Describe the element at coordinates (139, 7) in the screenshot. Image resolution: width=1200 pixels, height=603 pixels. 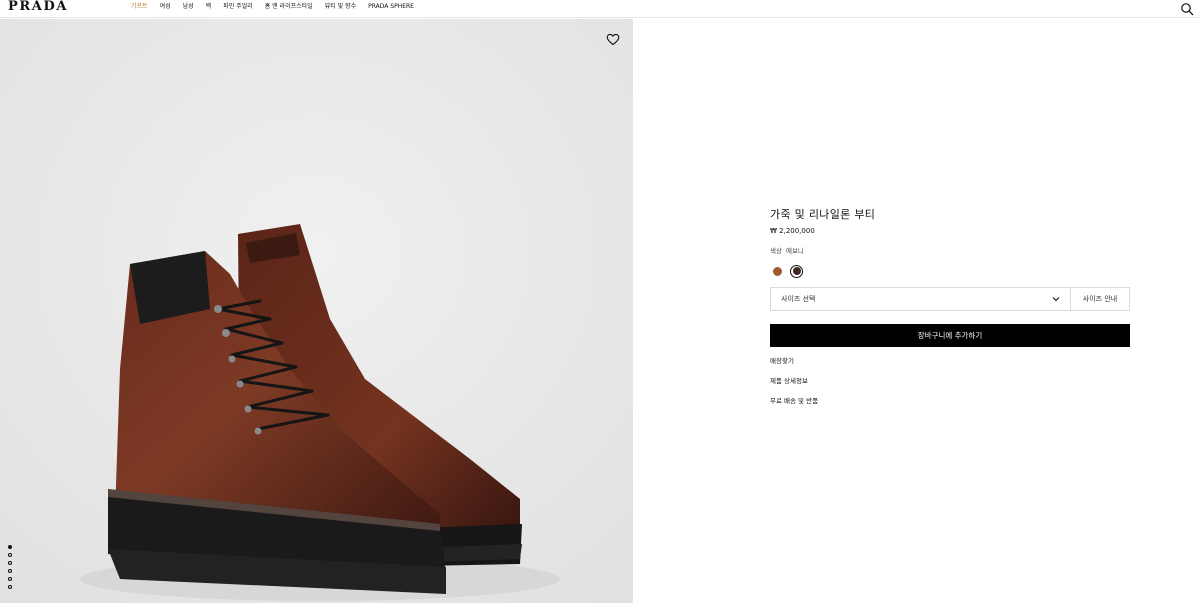
I see `nav-item-gifts: 기프트` at that location.